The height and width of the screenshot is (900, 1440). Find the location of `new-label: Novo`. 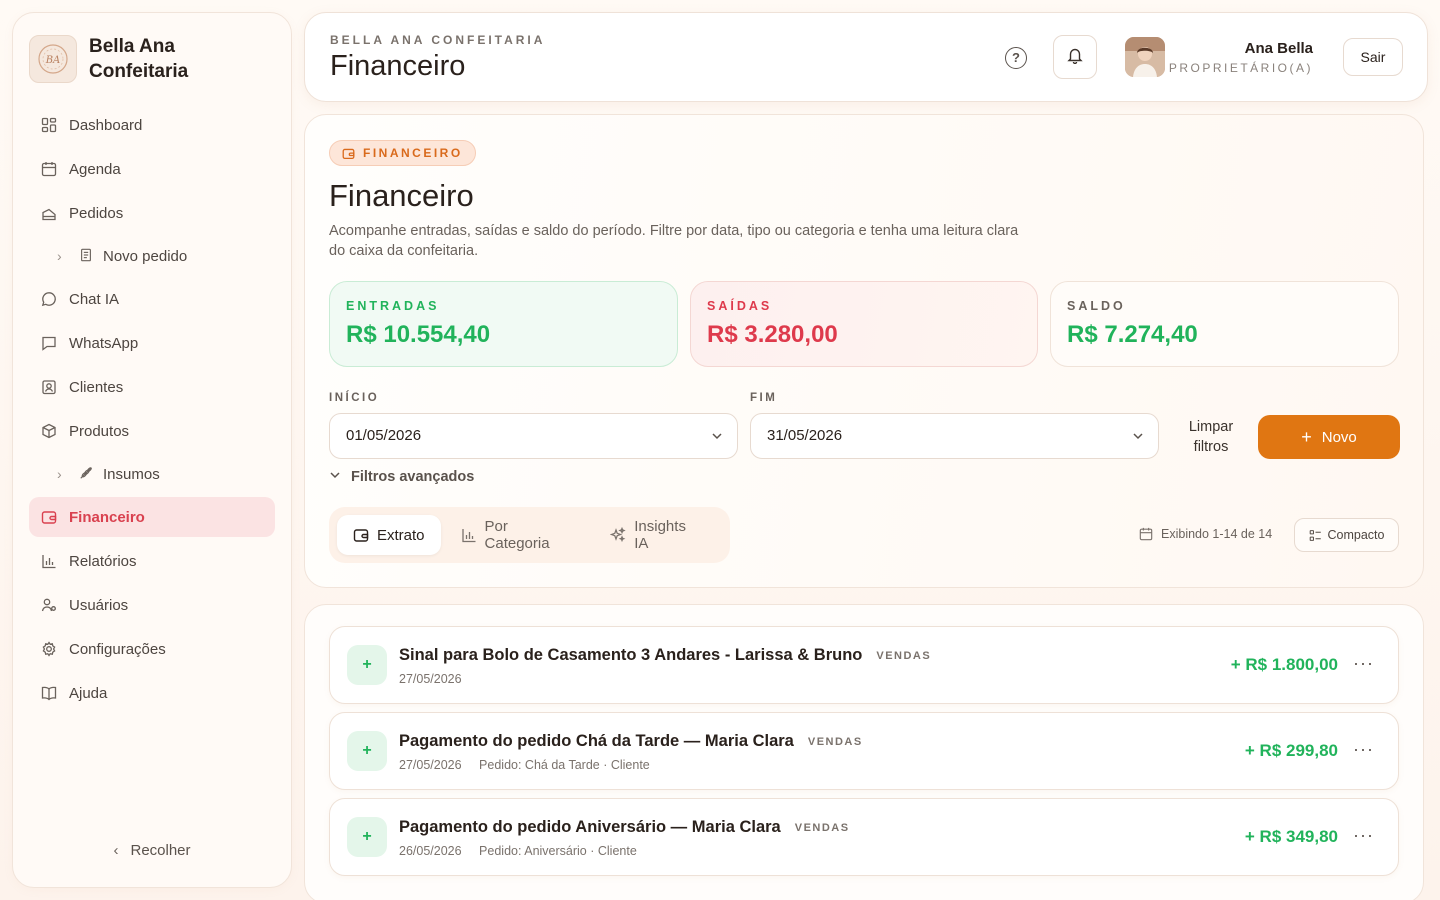

new-label: Novo is located at coordinates (1339, 437).